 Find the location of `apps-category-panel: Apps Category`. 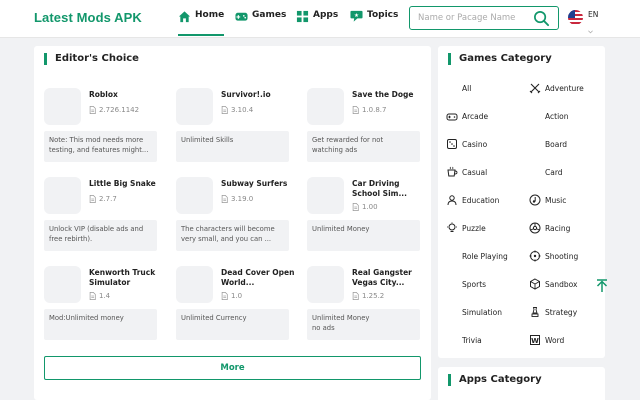

apps-category-panel: Apps Category is located at coordinates (521, 383).